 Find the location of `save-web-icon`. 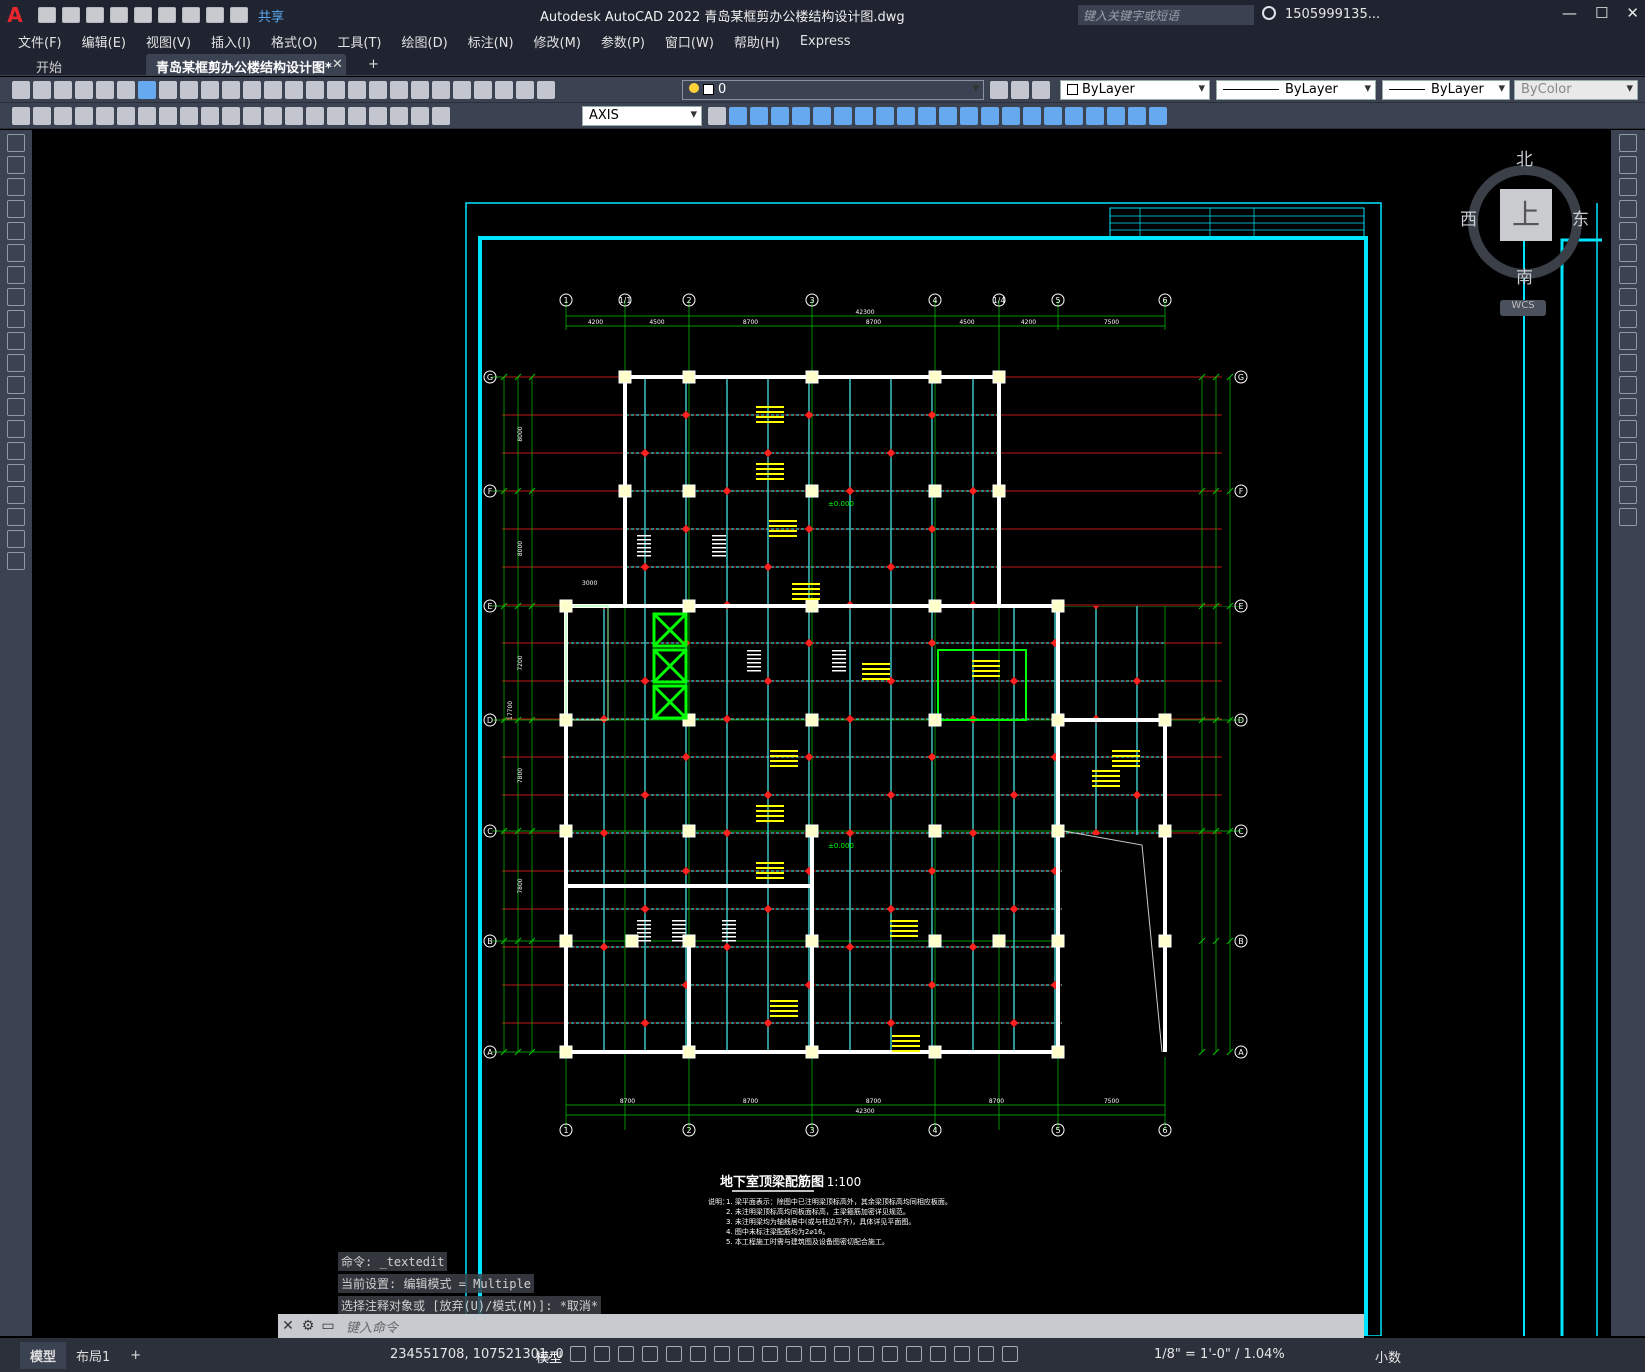

save-web-icon is located at coordinates (167, 15).